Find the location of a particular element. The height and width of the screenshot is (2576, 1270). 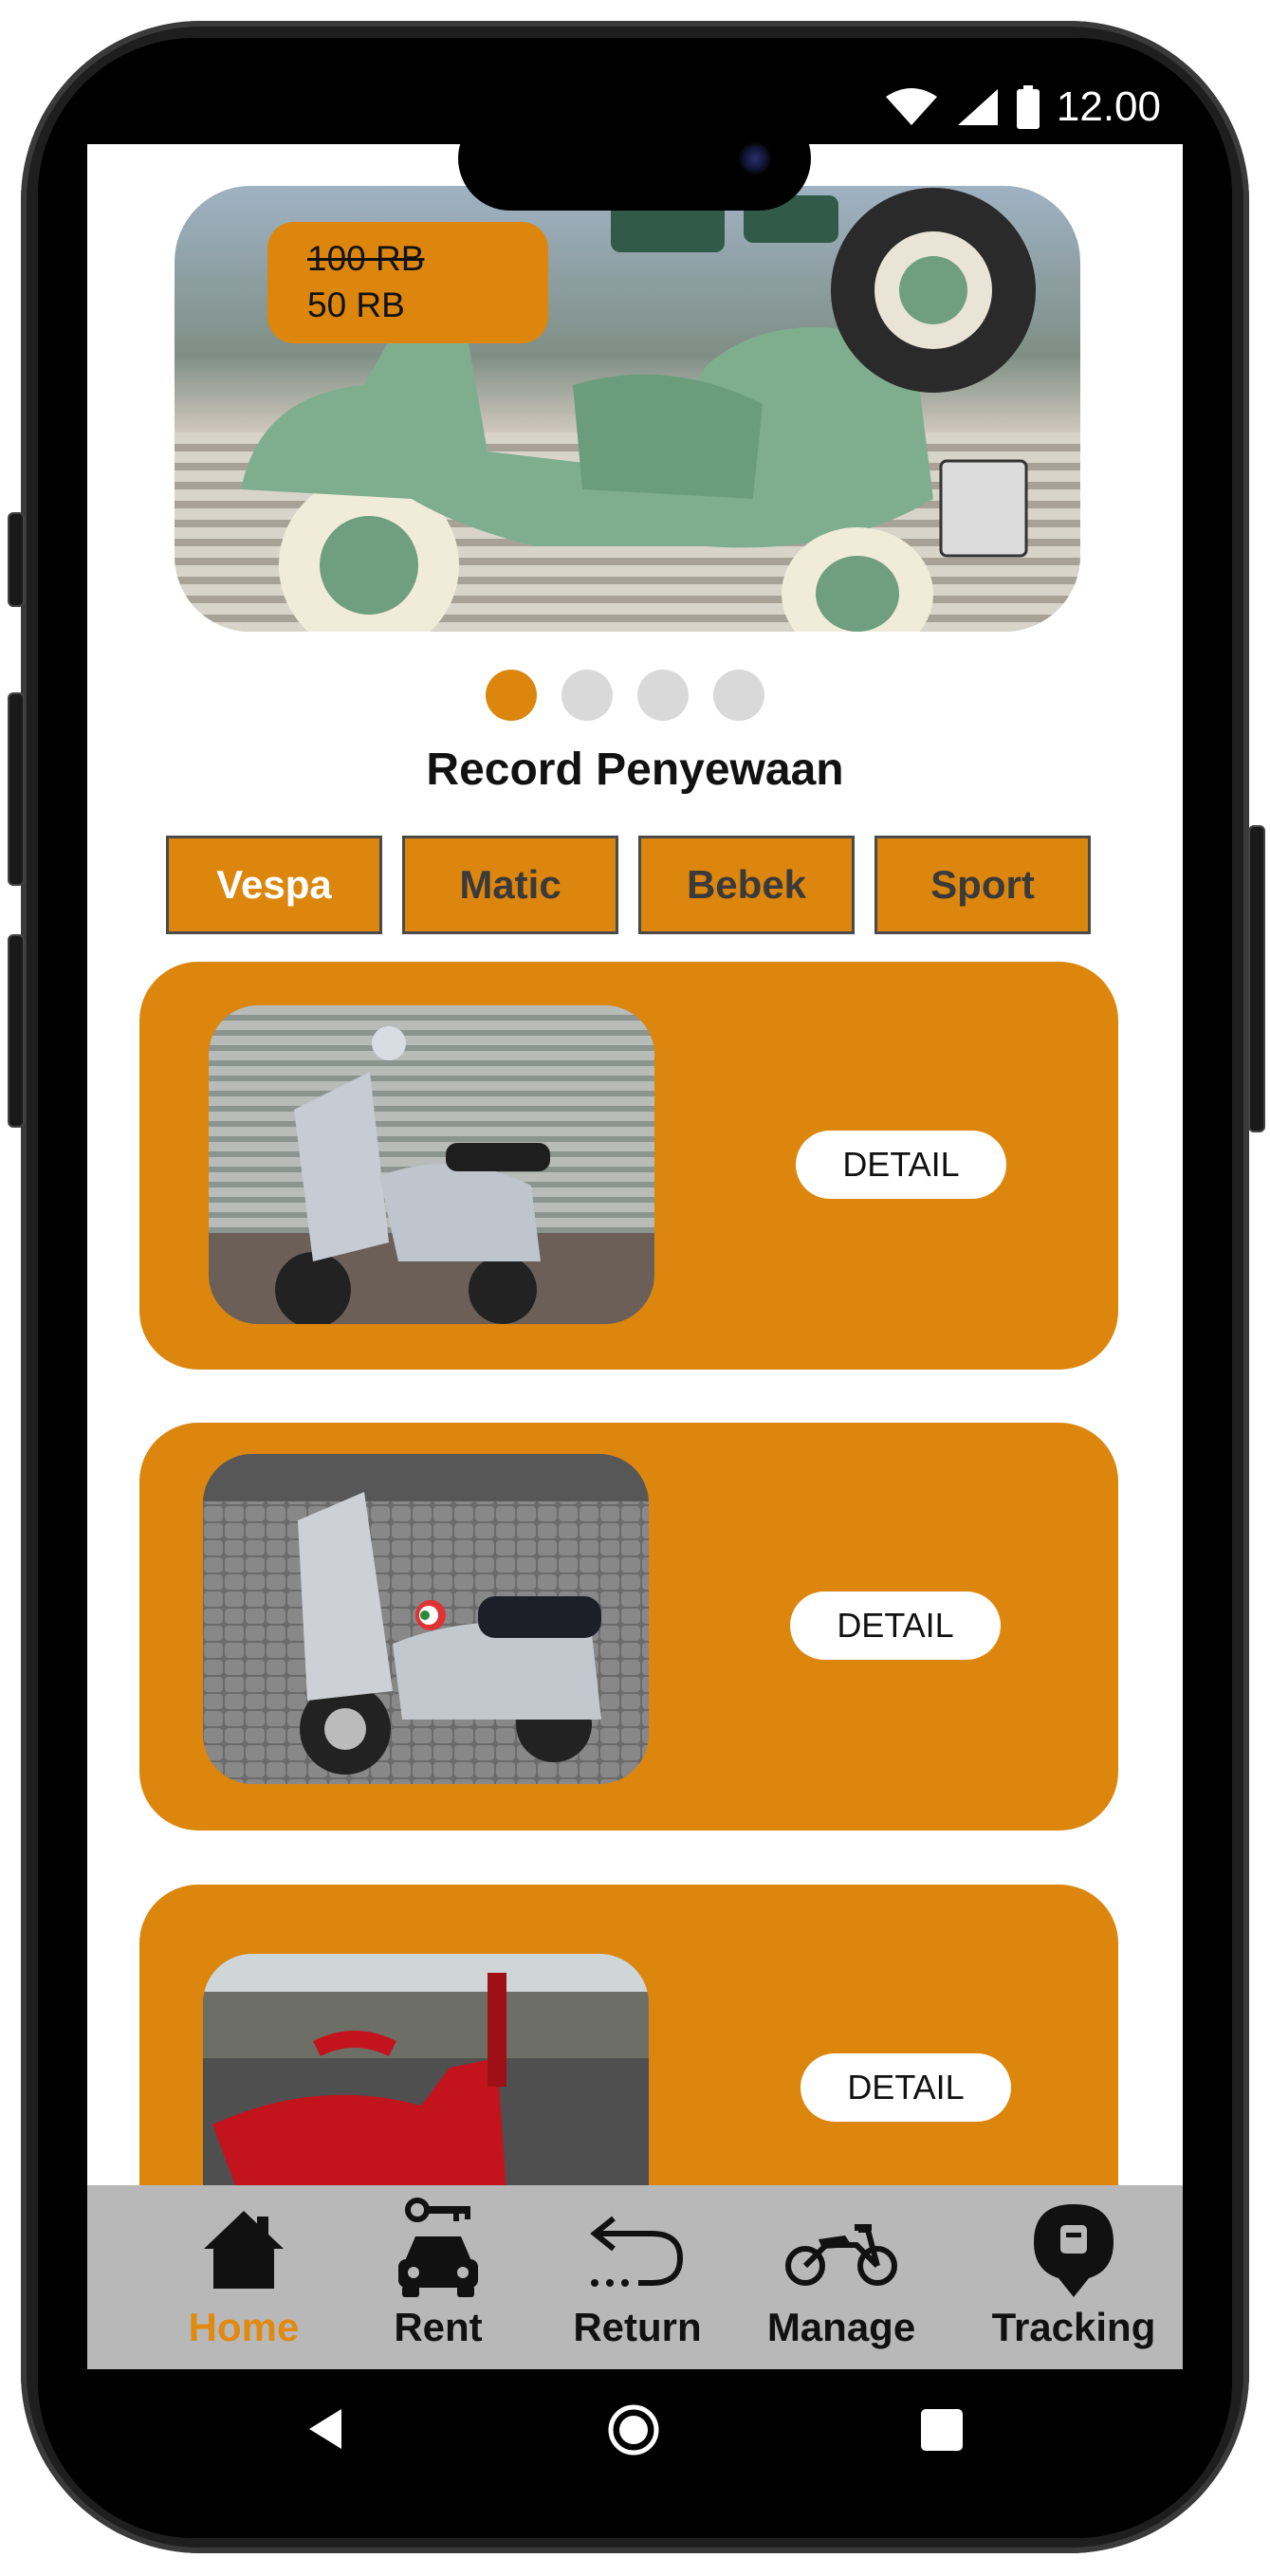

power-button is located at coordinates (1256, 978).